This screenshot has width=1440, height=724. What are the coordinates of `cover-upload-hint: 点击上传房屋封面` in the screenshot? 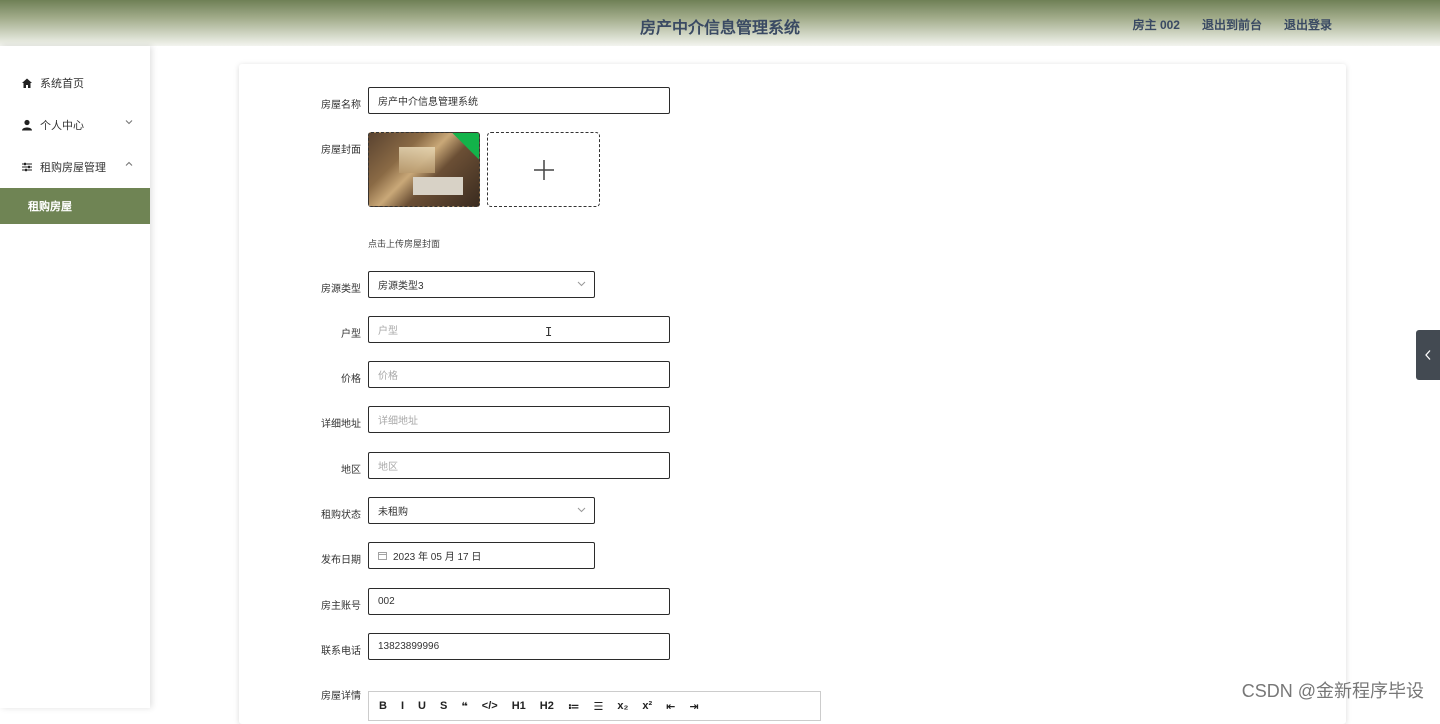 It's located at (404, 244).